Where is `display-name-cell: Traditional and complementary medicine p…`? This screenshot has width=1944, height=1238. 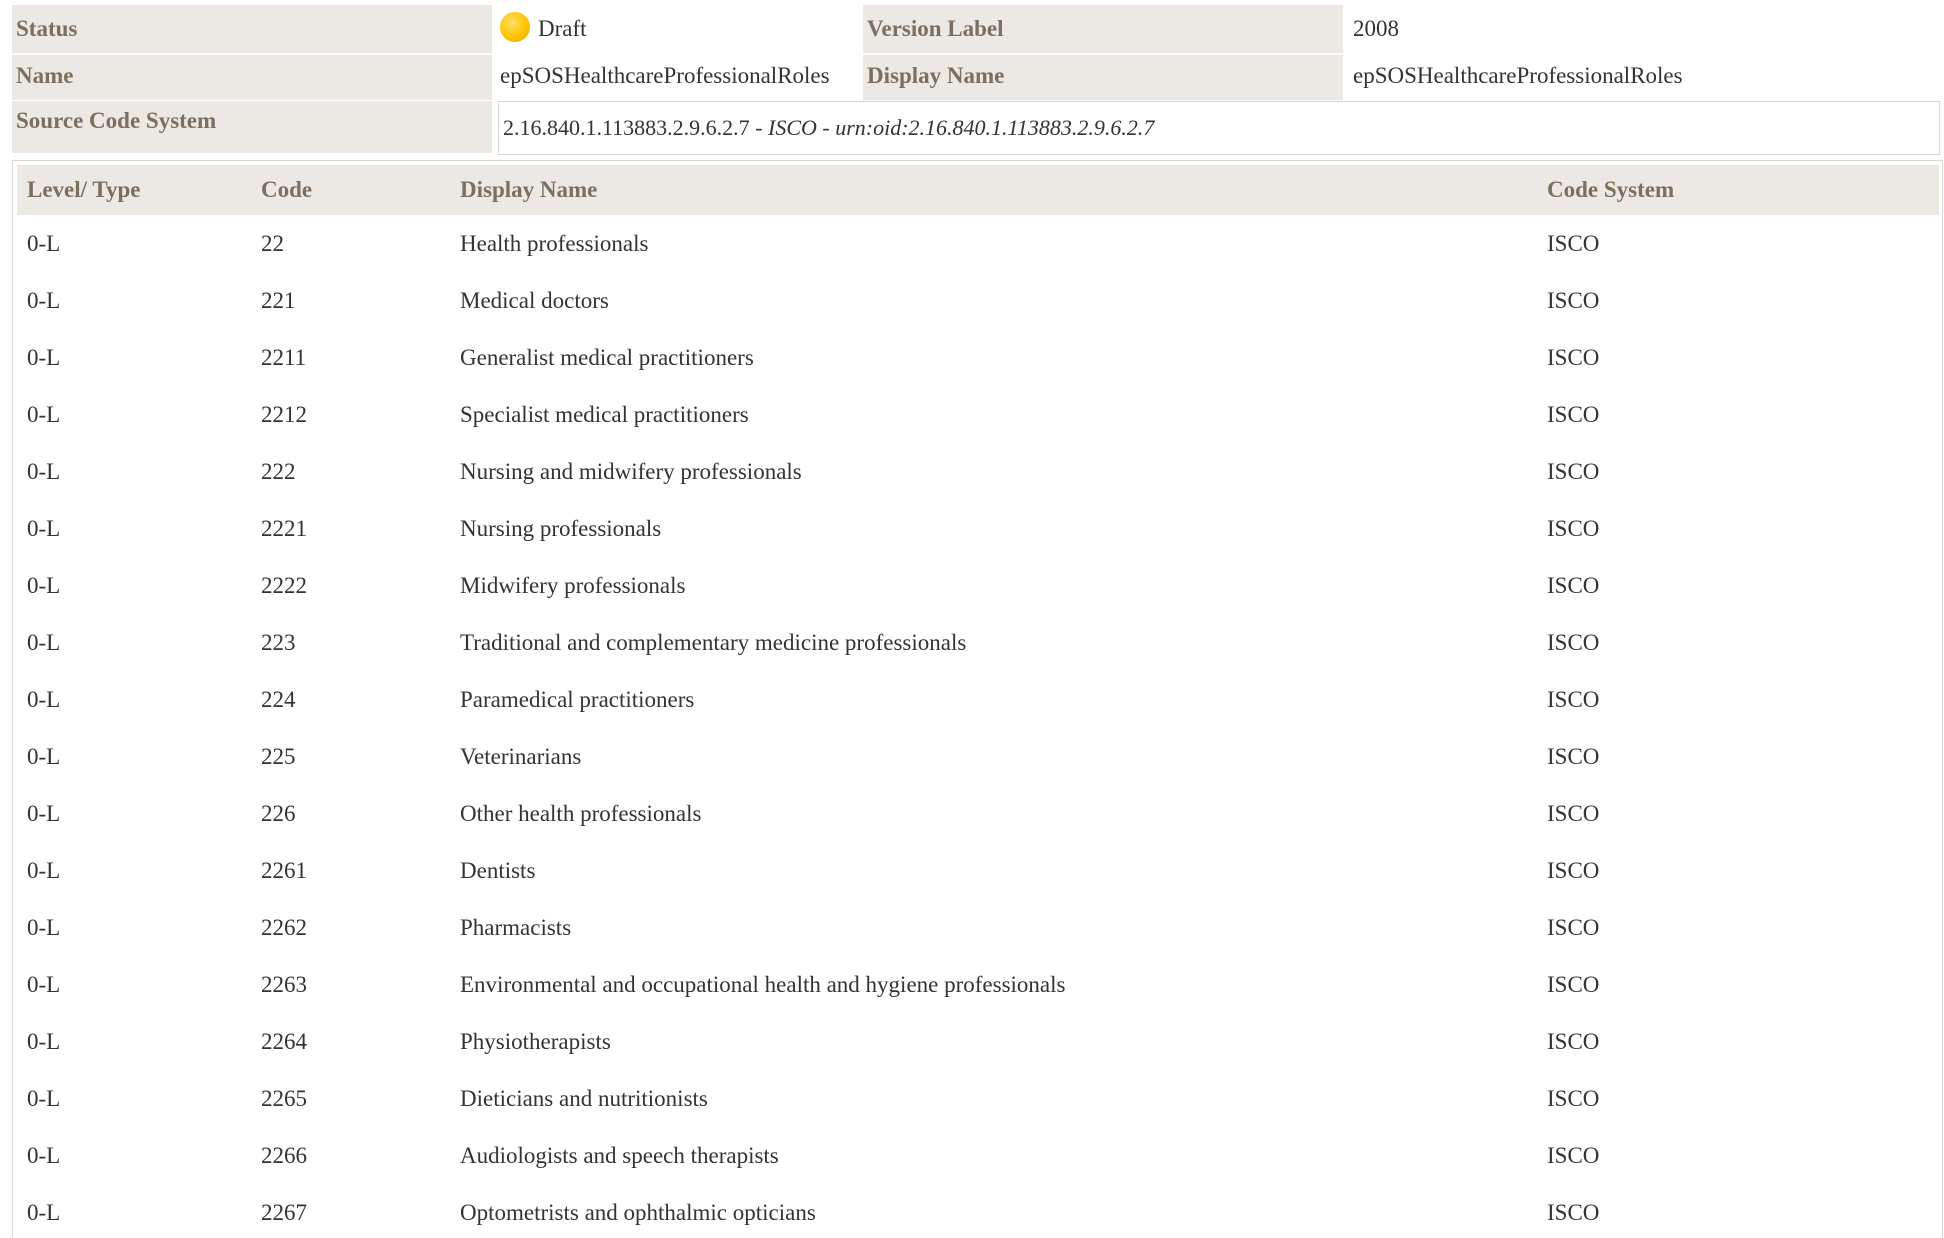
display-name-cell: Traditional and complementary medicine p… is located at coordinates (713, 642).